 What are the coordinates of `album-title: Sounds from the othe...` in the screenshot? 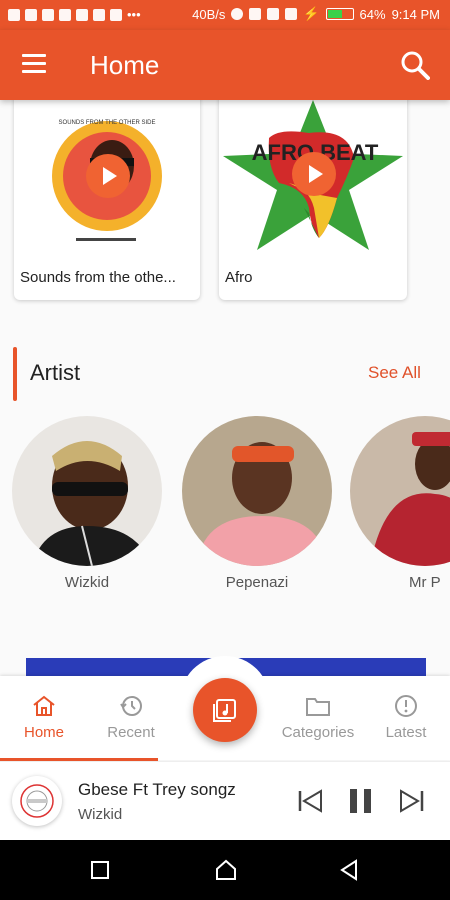 It's located at (98, 277).